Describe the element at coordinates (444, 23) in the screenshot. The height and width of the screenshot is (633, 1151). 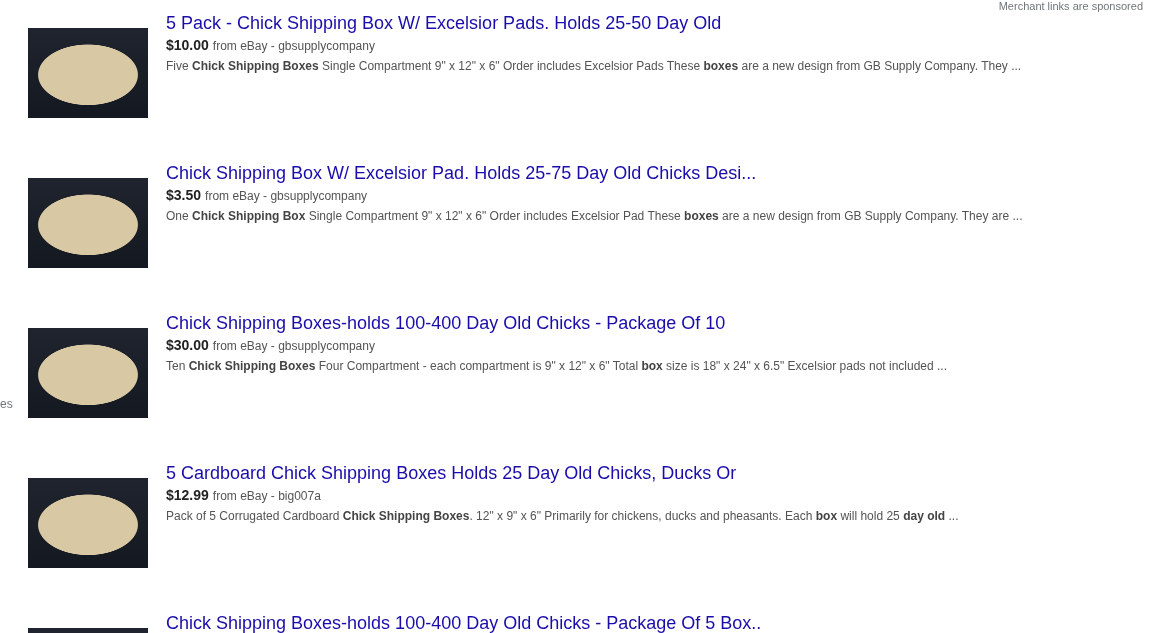
I see `result-title-link: 5 Pack - Chick Shipping Box W/ Excelsior Pads. Holds 25-50 Day Old` at that location.